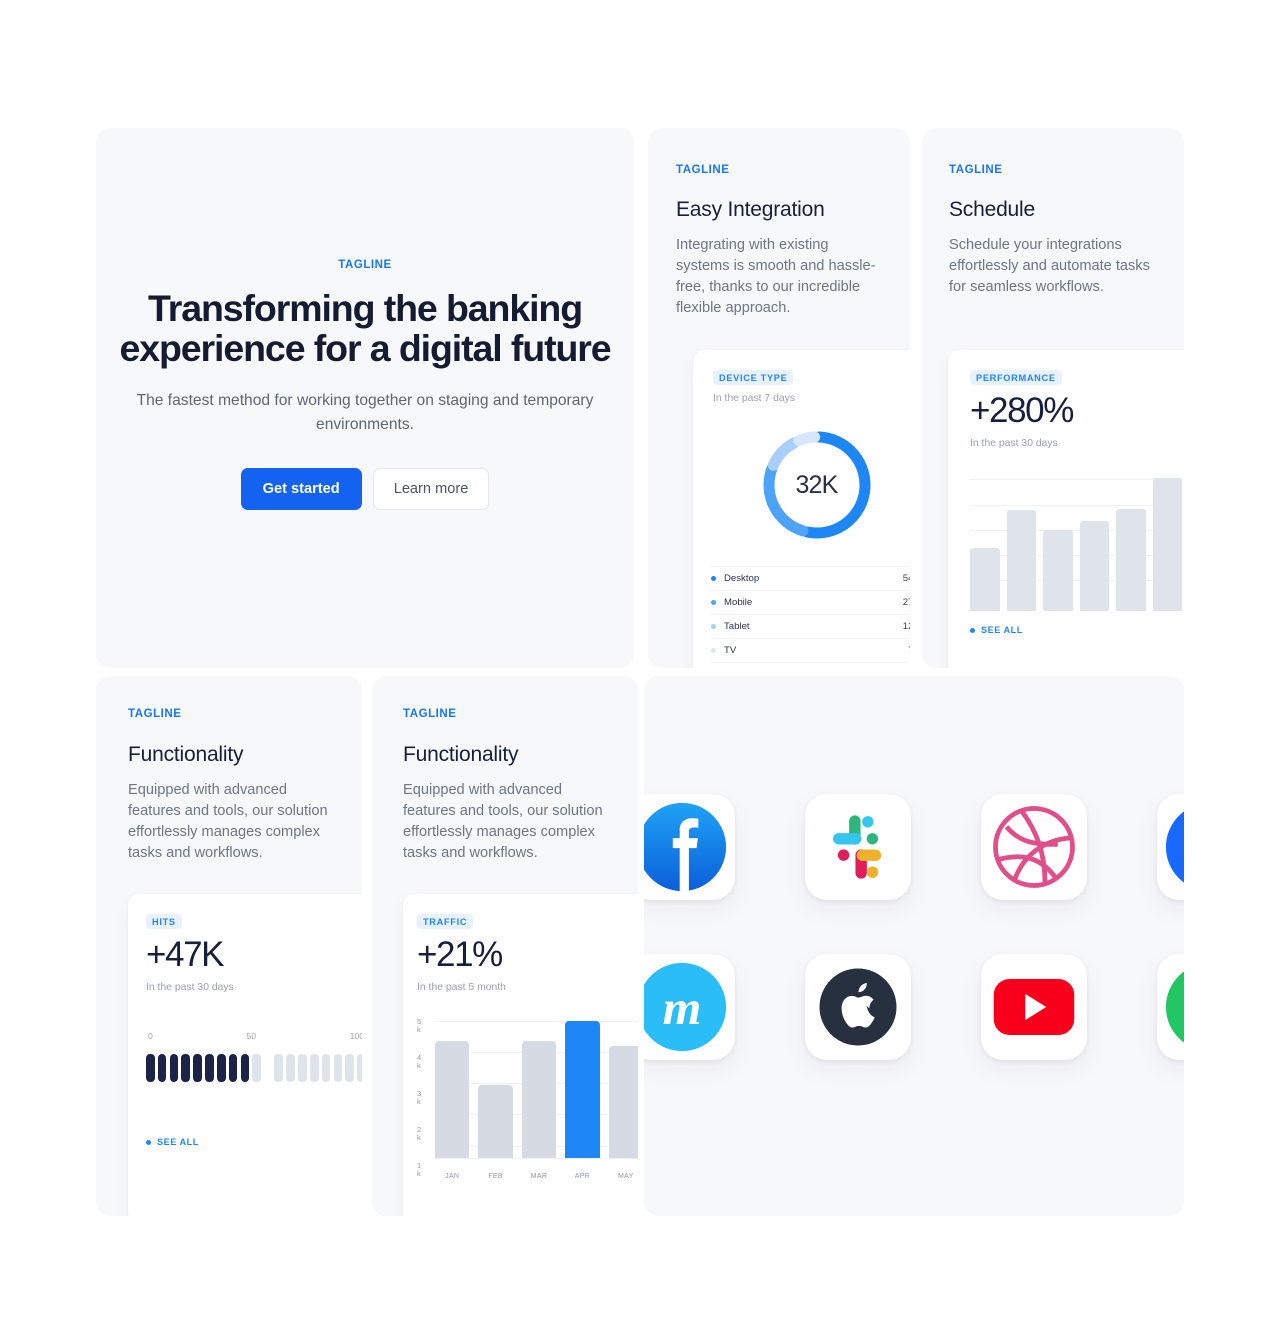  What do you see at coordinates (461, 754) in the screenshot?
I see `traffic-title: Functionality` at bounding box center [461, 754].